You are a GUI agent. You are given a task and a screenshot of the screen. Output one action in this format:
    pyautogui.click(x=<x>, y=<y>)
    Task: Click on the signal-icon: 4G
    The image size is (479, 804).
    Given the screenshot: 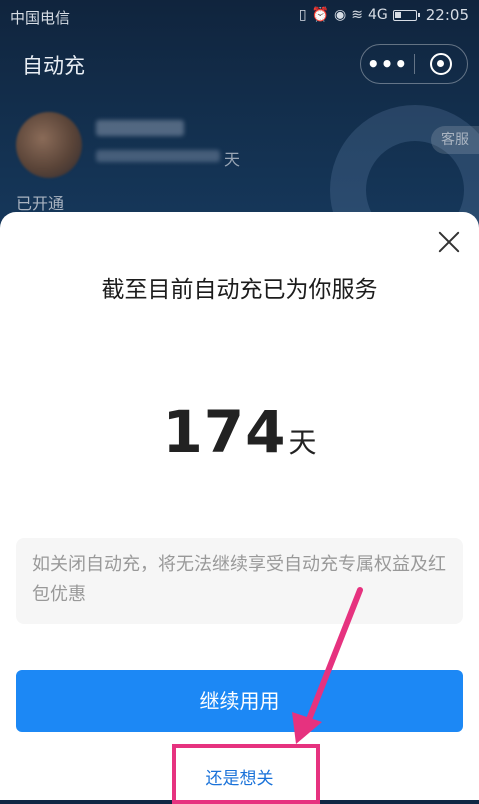 What is the action you would take?
    pyautogui.click(x=378, y=15)
    